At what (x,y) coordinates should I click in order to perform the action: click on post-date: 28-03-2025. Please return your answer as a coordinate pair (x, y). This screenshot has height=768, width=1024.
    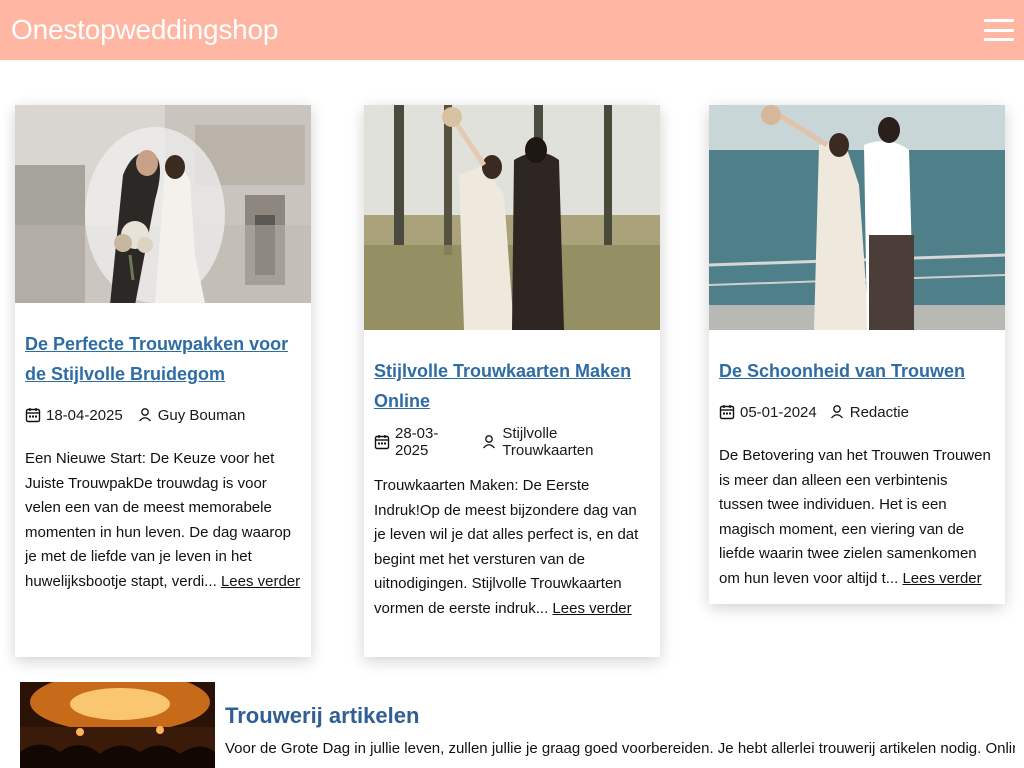
    Looking at the image, I should click on (417, 442).